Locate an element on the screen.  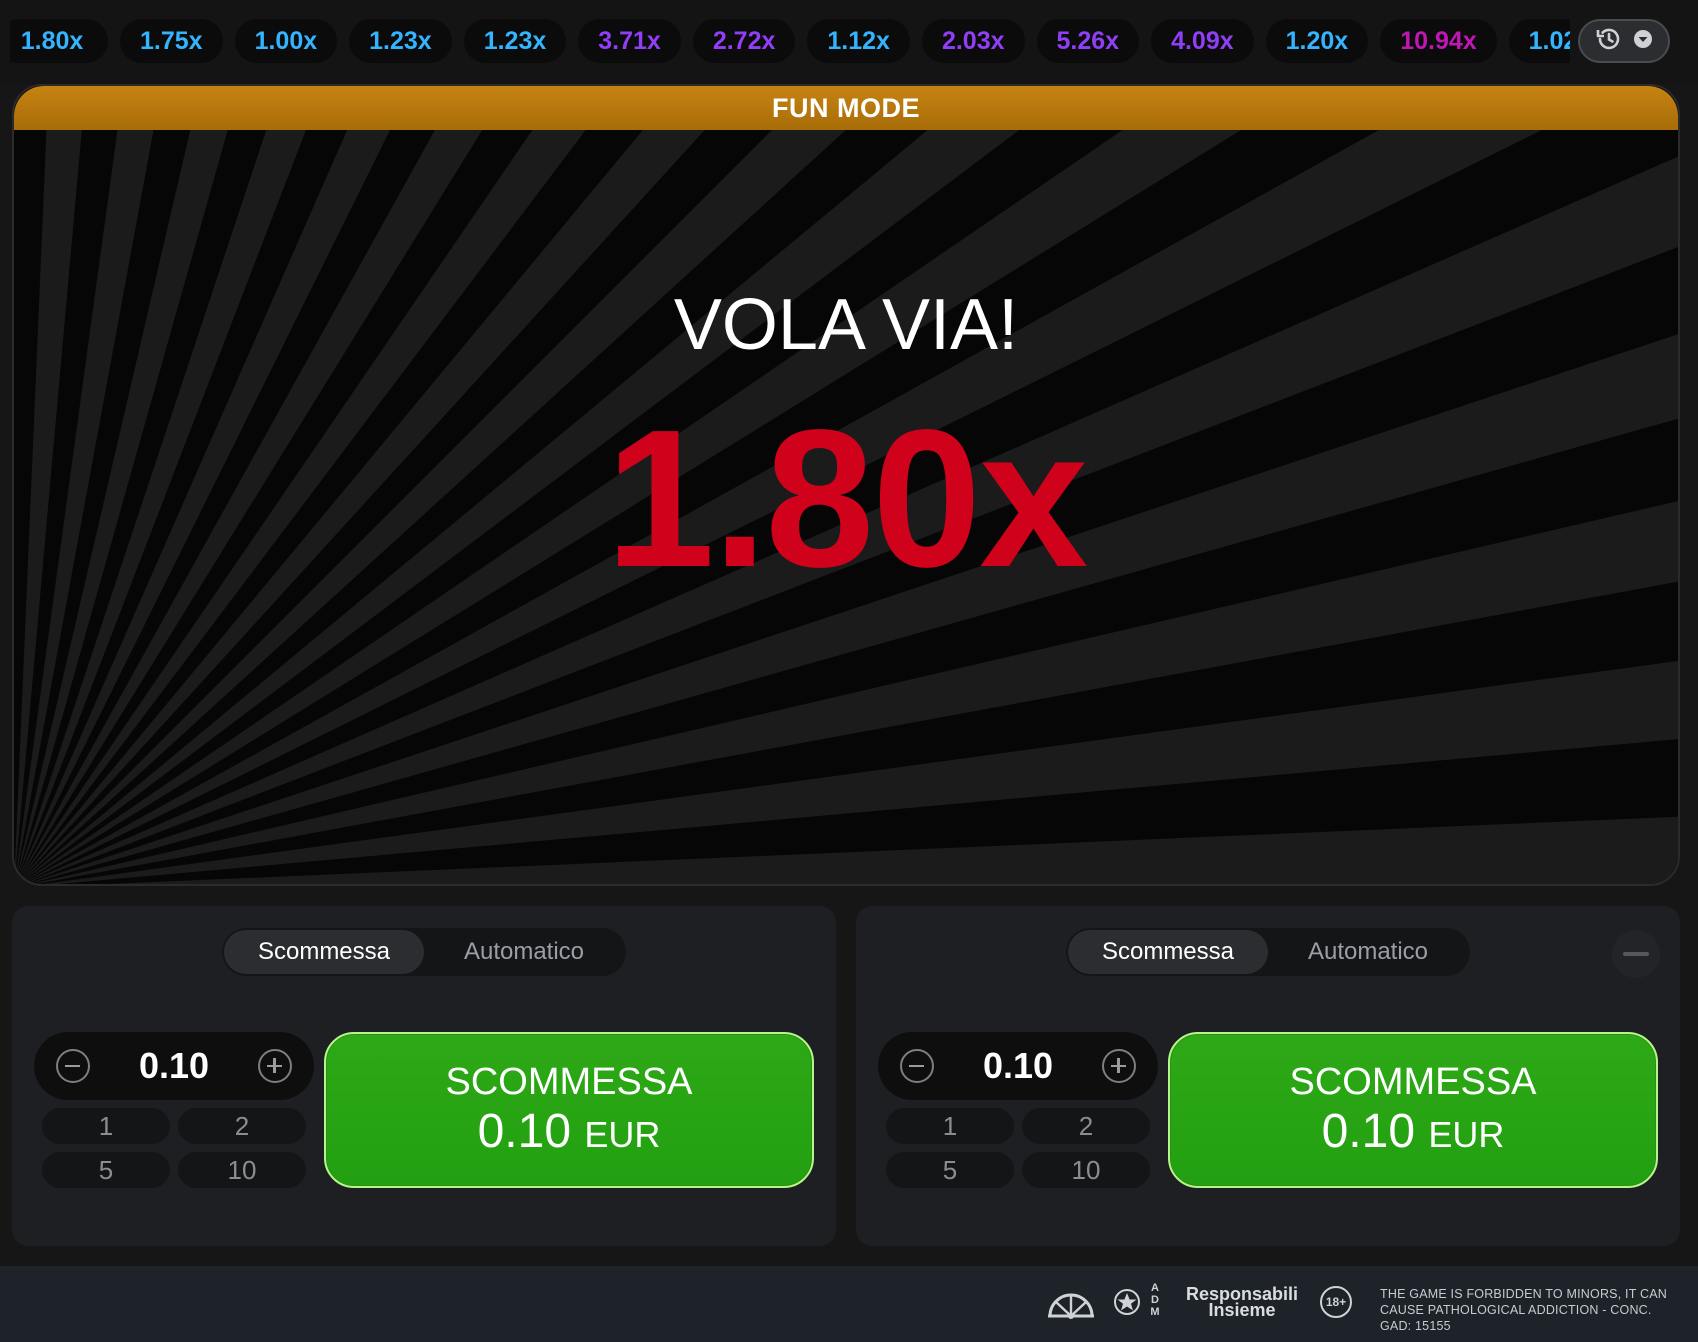
crash-multiplier: 1.80x is located at coordinates (846, 498).